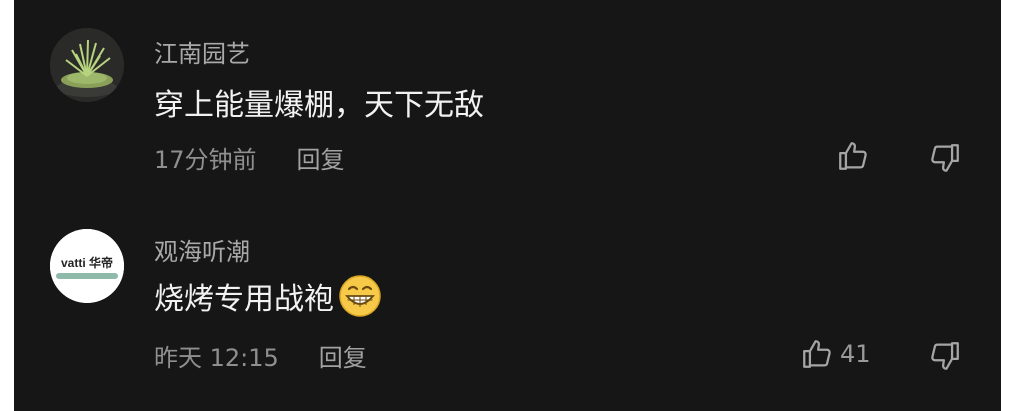 The image size is (1009, 411). I want to click on like-button, so click(856, 156).